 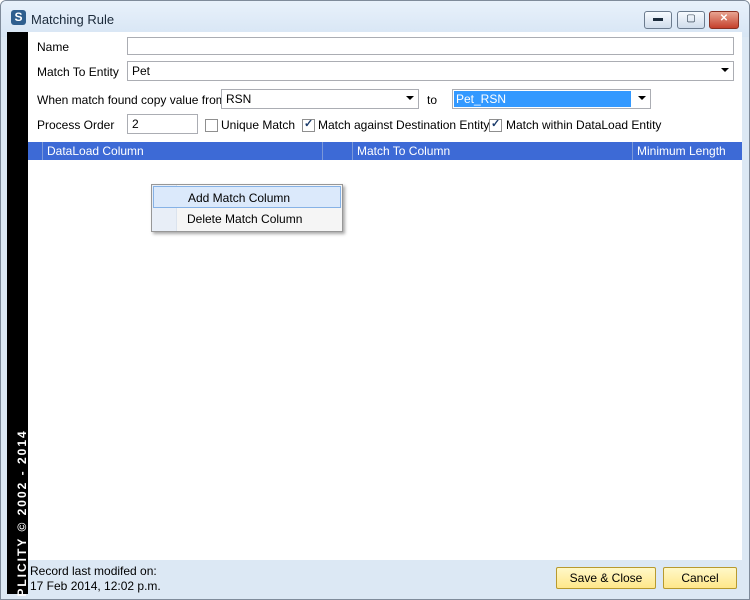 I want to click on brand-text: SIMPLICITY © 2002 - 2014, so click(x=22, y=514).